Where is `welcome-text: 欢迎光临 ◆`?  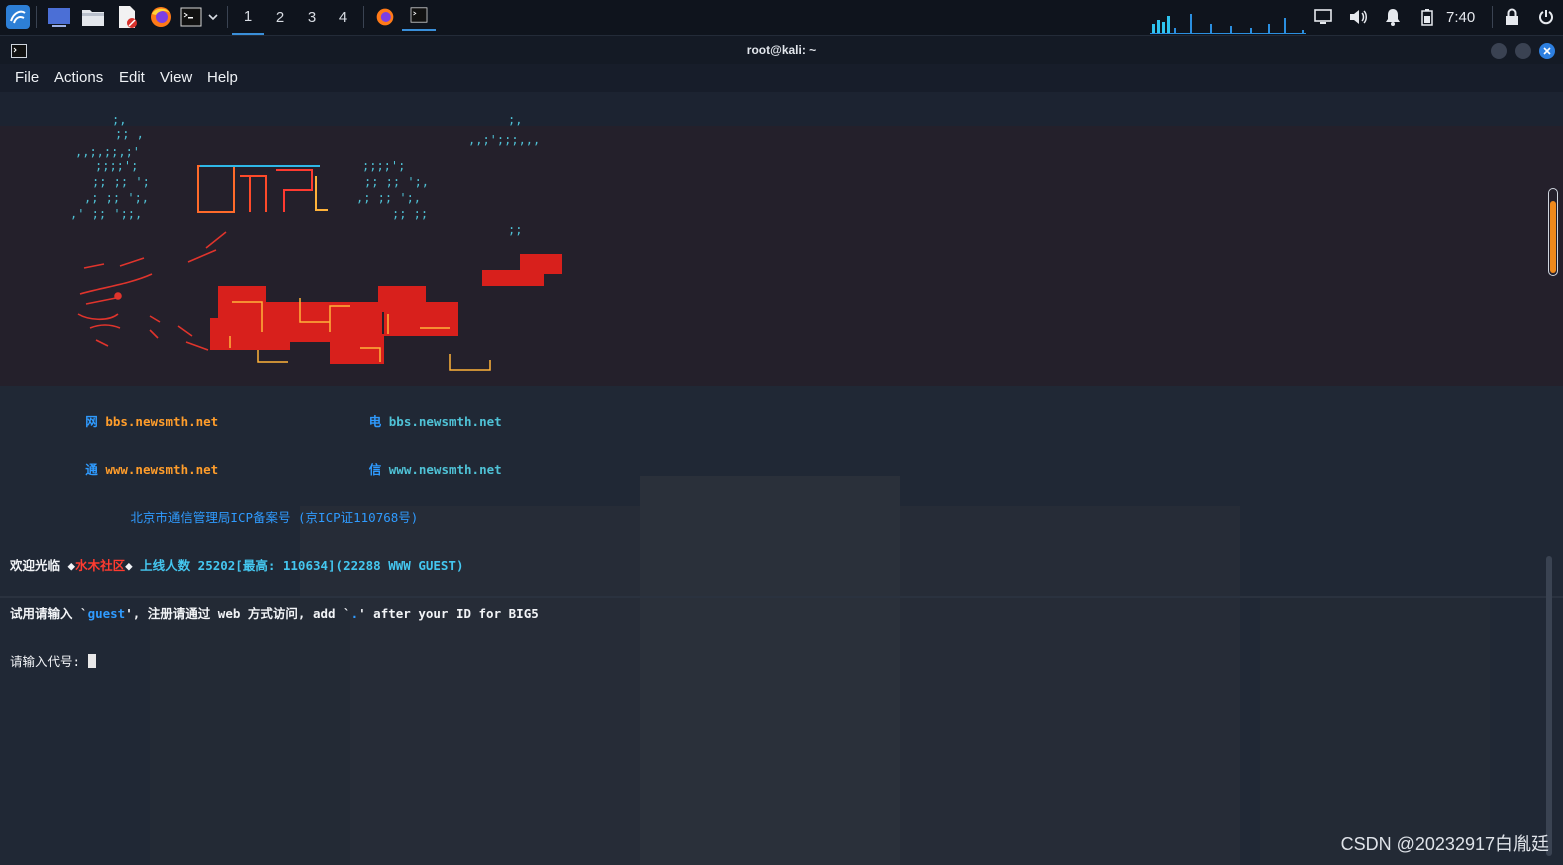
welcome-text: 欢迎光临 ◆ is located at coordinates (43, 565).